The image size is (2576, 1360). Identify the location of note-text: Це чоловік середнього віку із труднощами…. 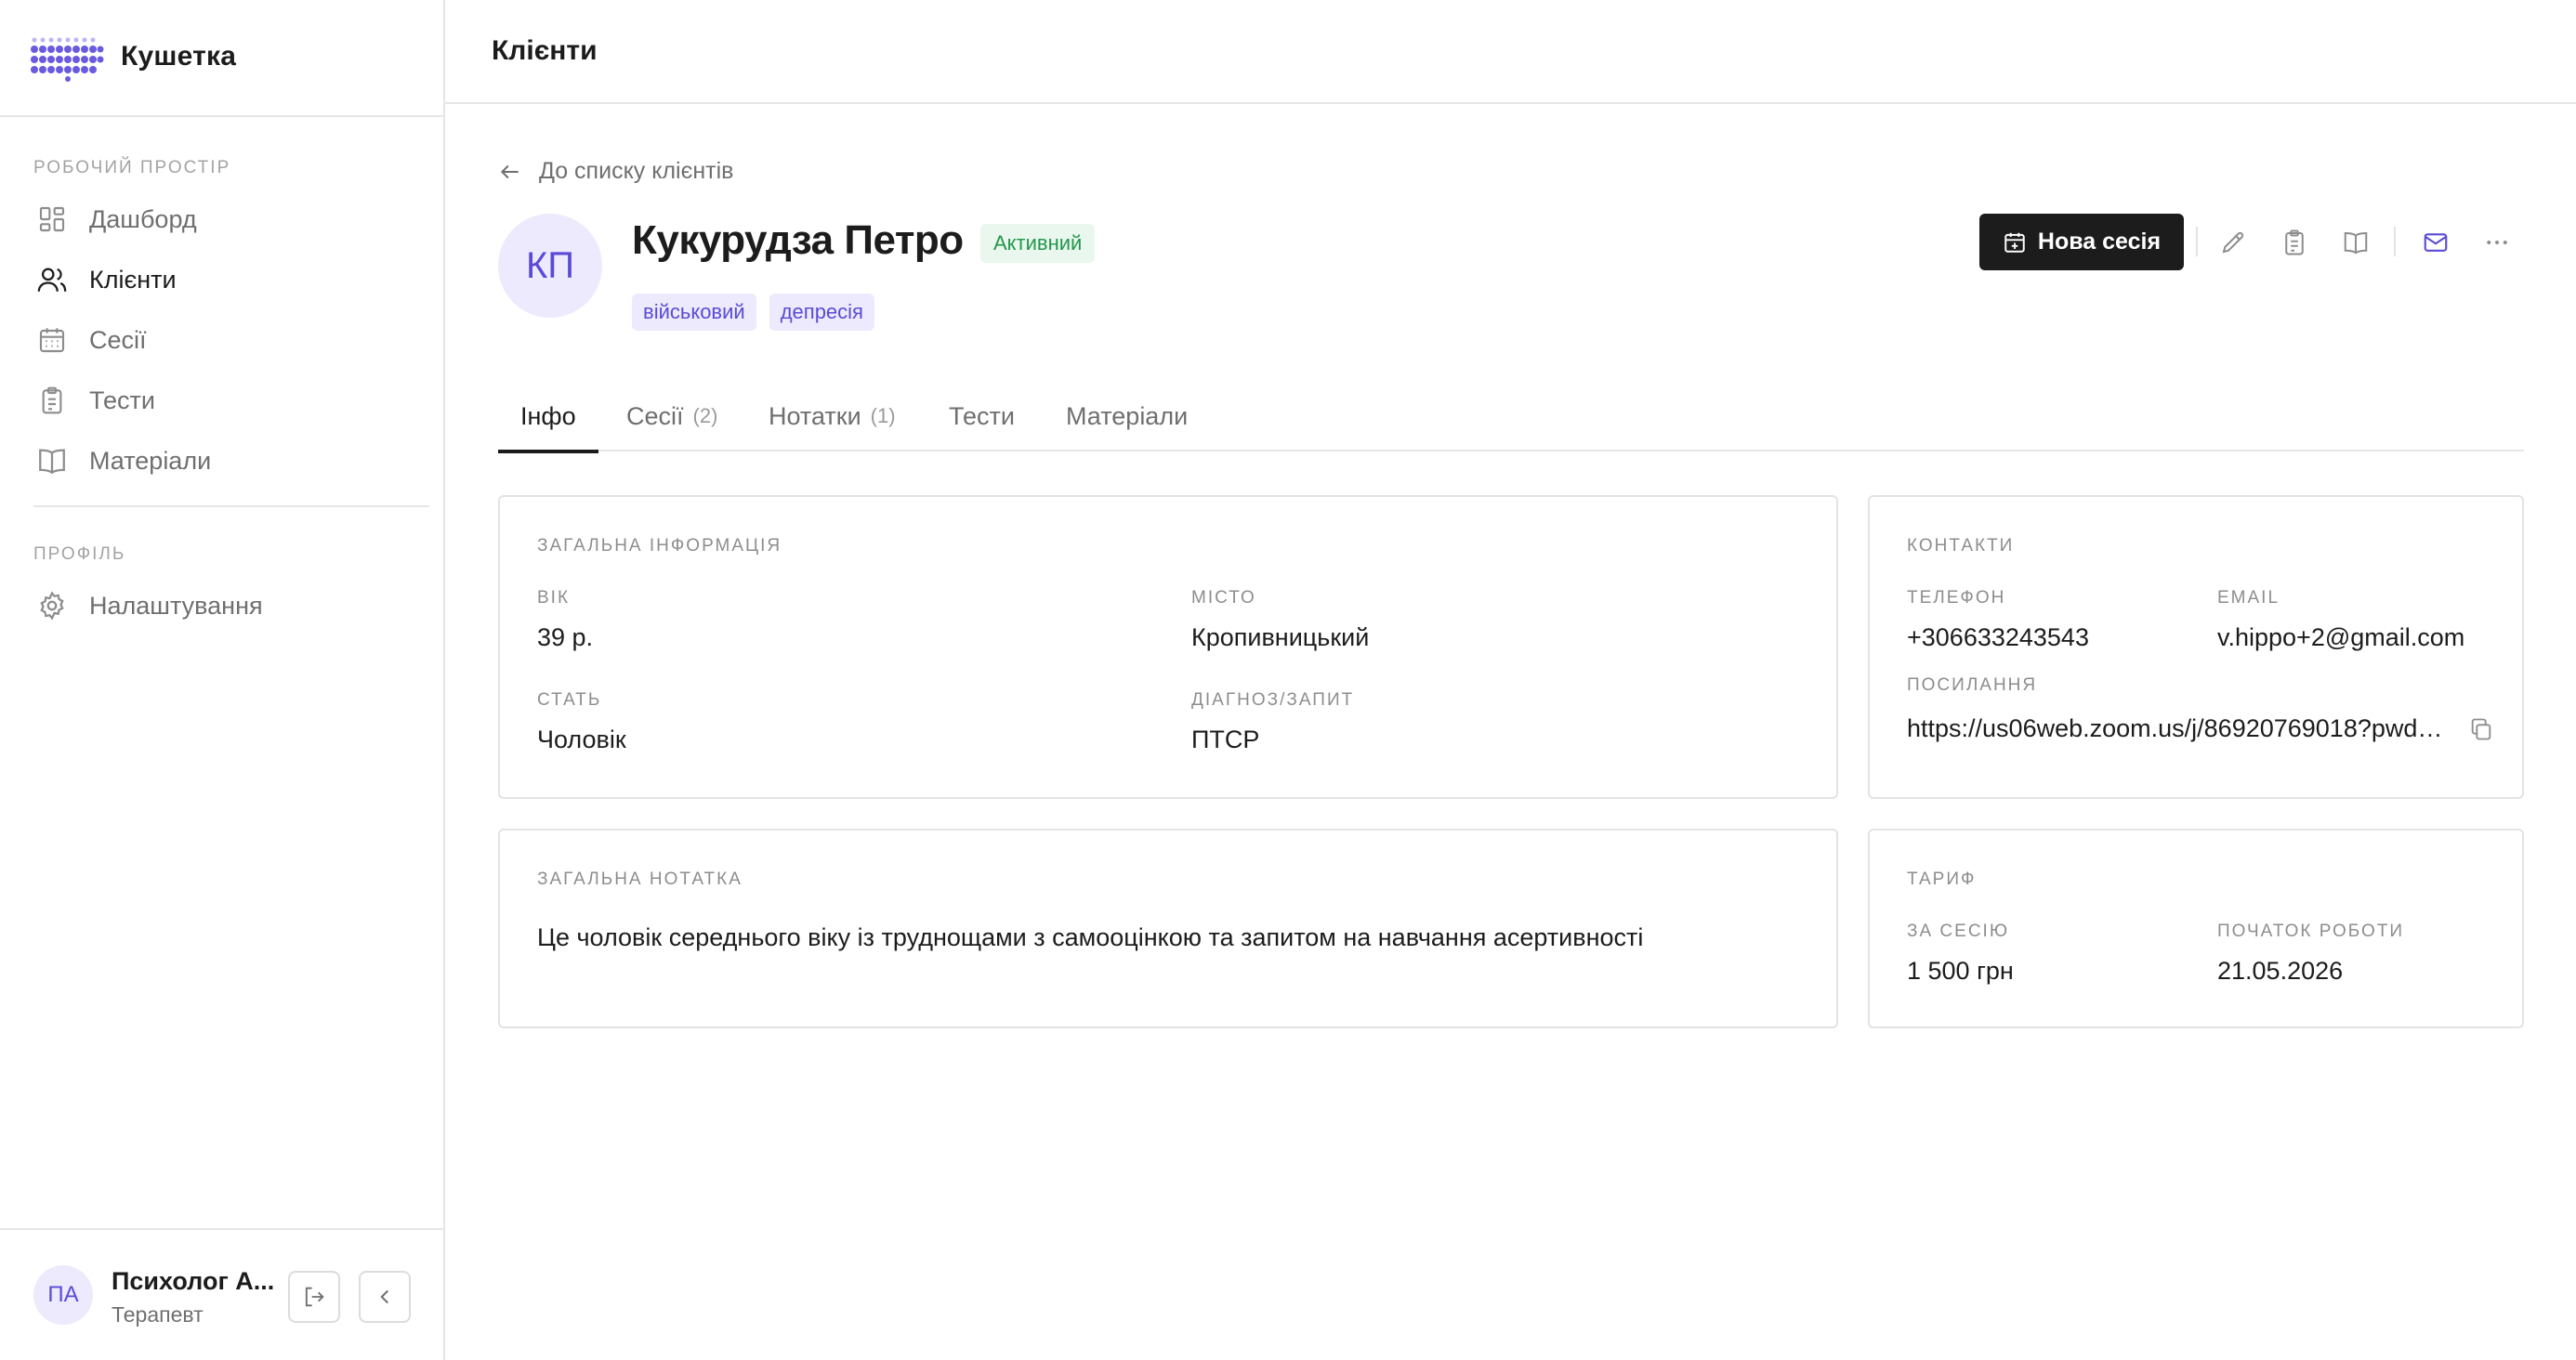
(1090, 937).